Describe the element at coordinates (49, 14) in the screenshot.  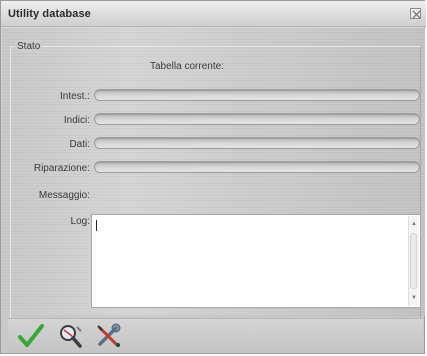
I see `window-title: Utility database` at that location.